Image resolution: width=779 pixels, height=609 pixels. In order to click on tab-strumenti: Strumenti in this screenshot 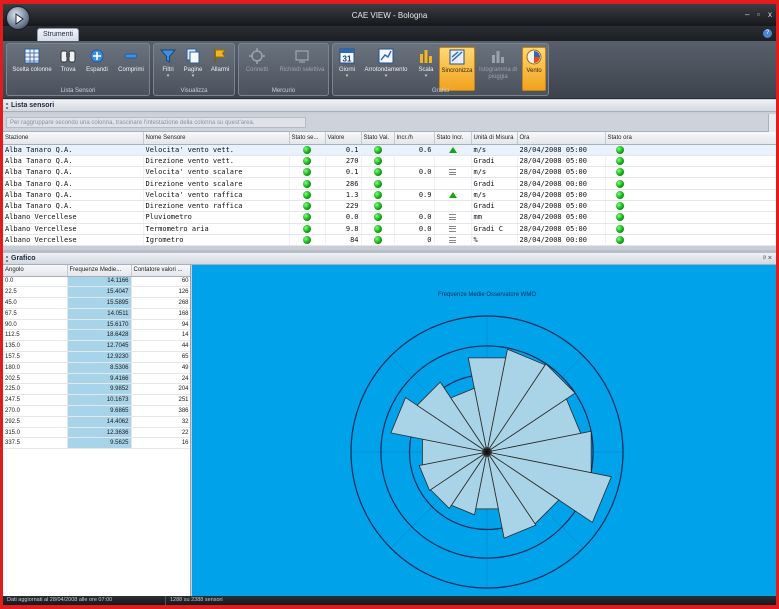, I will do `click(58, 34)`.